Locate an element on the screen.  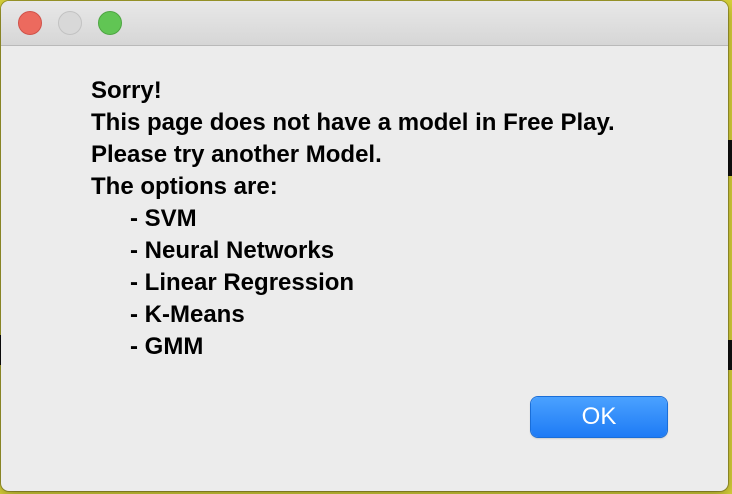
message-line: Please try another Model. is located at coordinates (236, 154).